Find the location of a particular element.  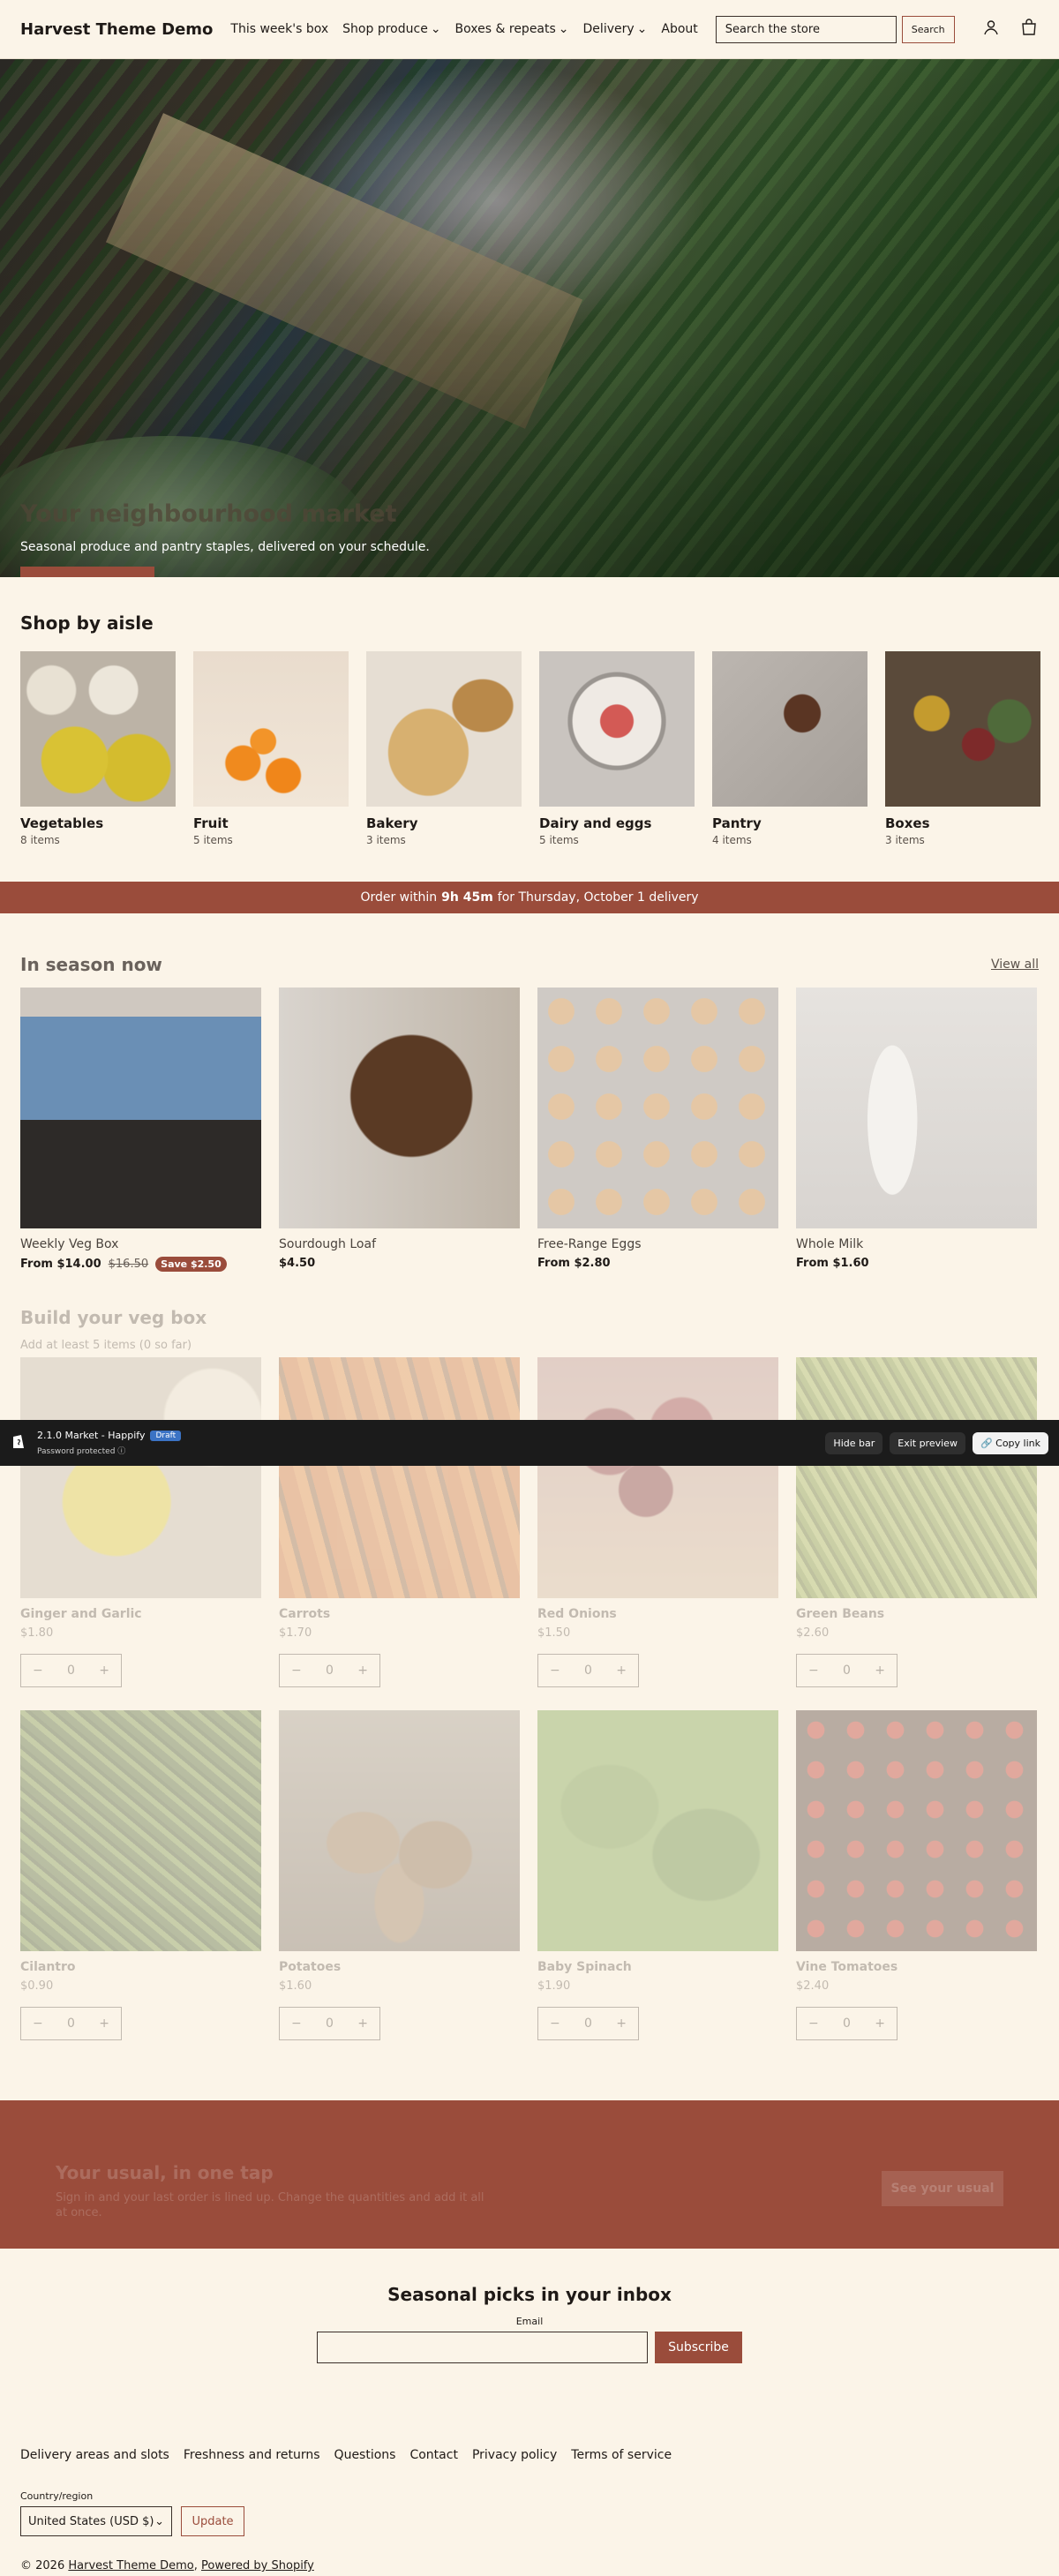

aisle-card: Dairy and eggs 5 items is located at coordinates (617, 748).